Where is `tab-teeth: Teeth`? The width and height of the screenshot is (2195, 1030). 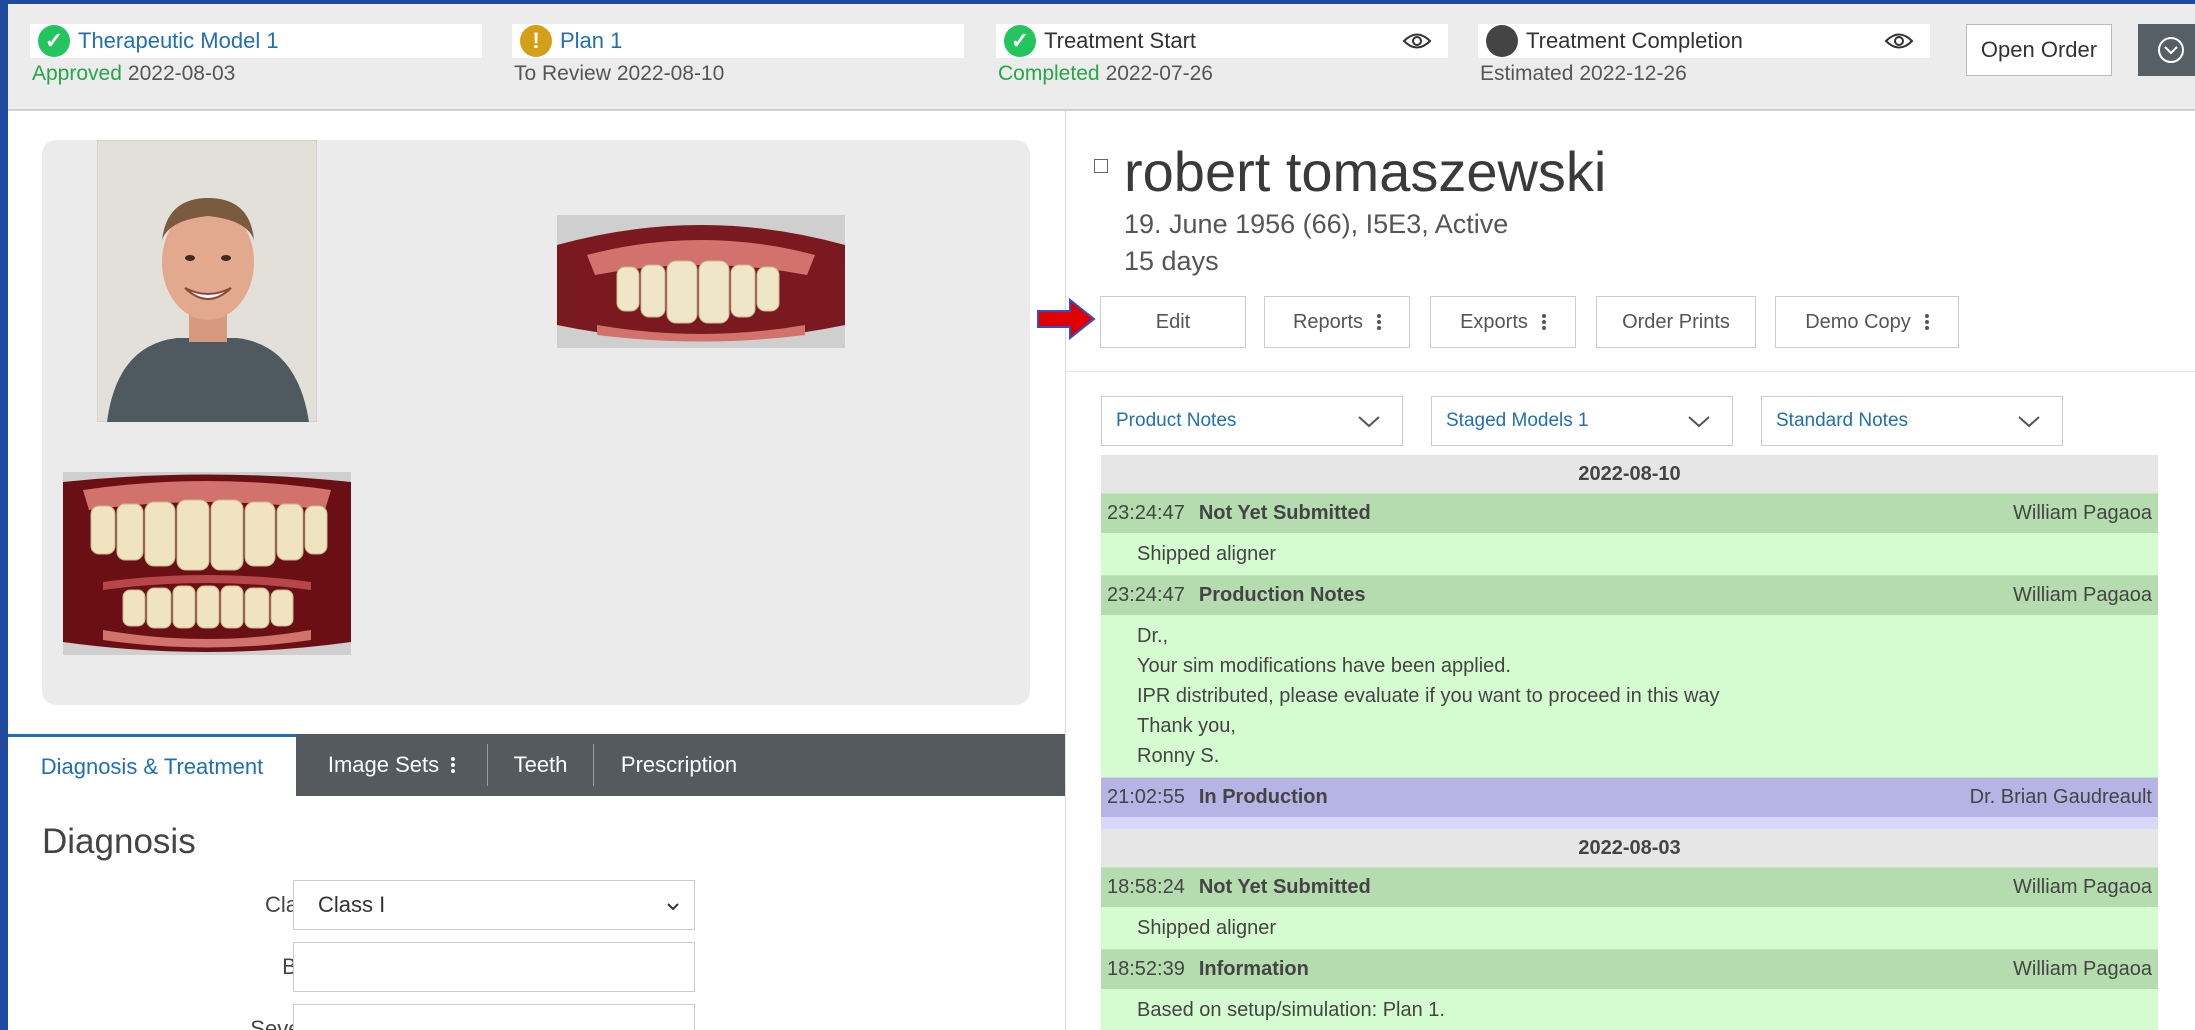
tab-teeth: Teeth is located at coordinates (540, 765).